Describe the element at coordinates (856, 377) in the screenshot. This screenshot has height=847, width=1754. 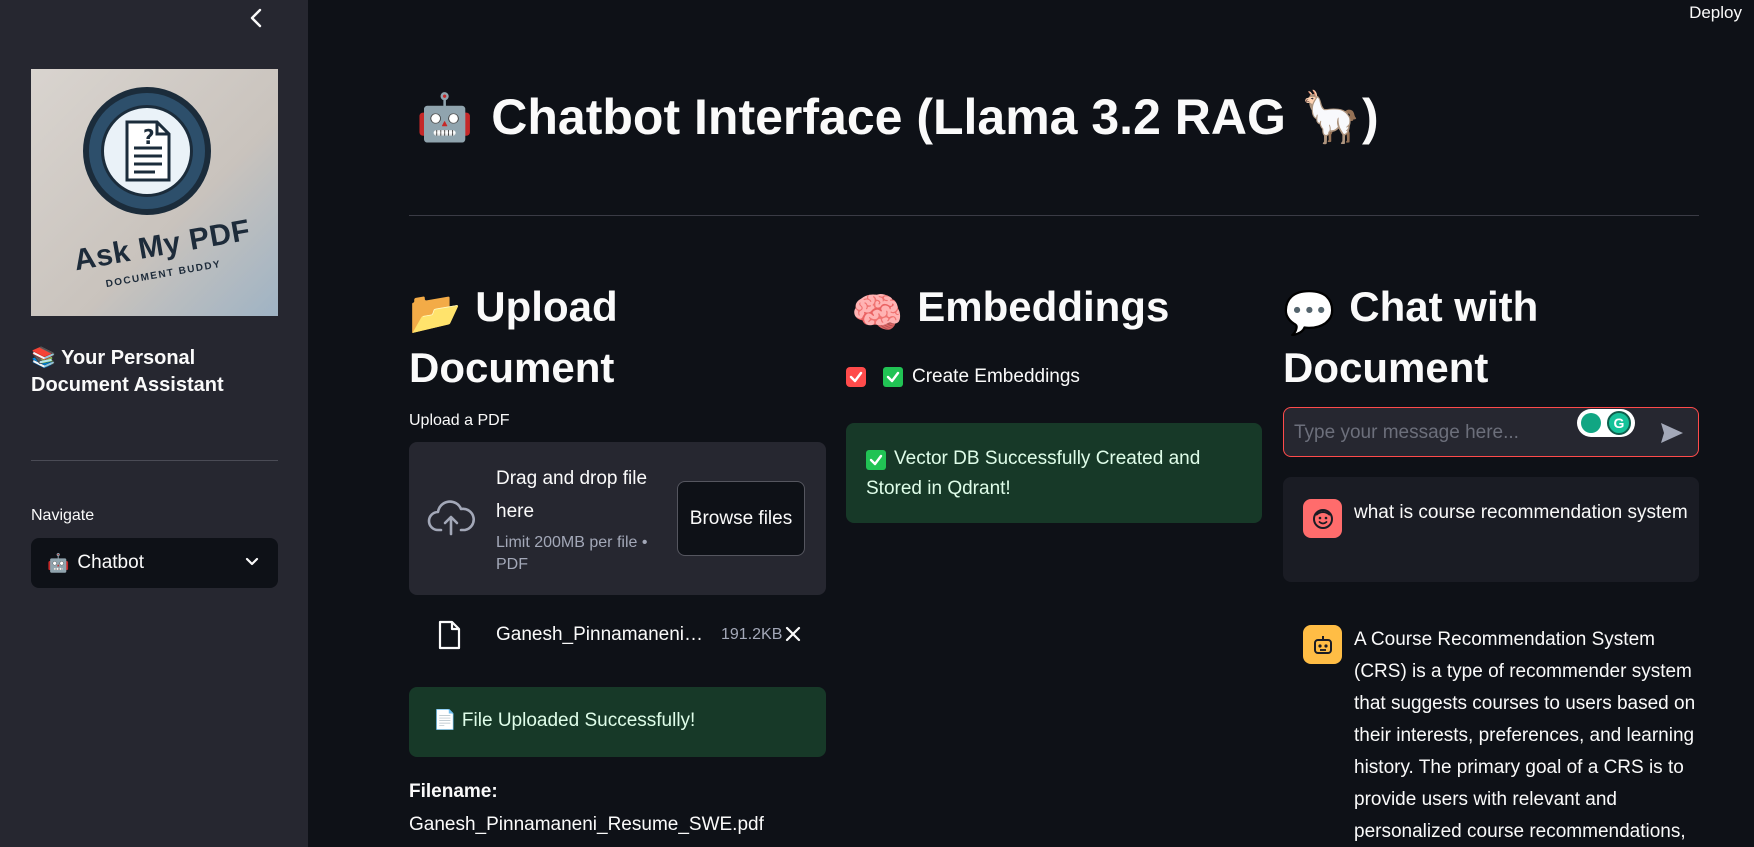
I see `create-embeddings-checkbox` at that location.